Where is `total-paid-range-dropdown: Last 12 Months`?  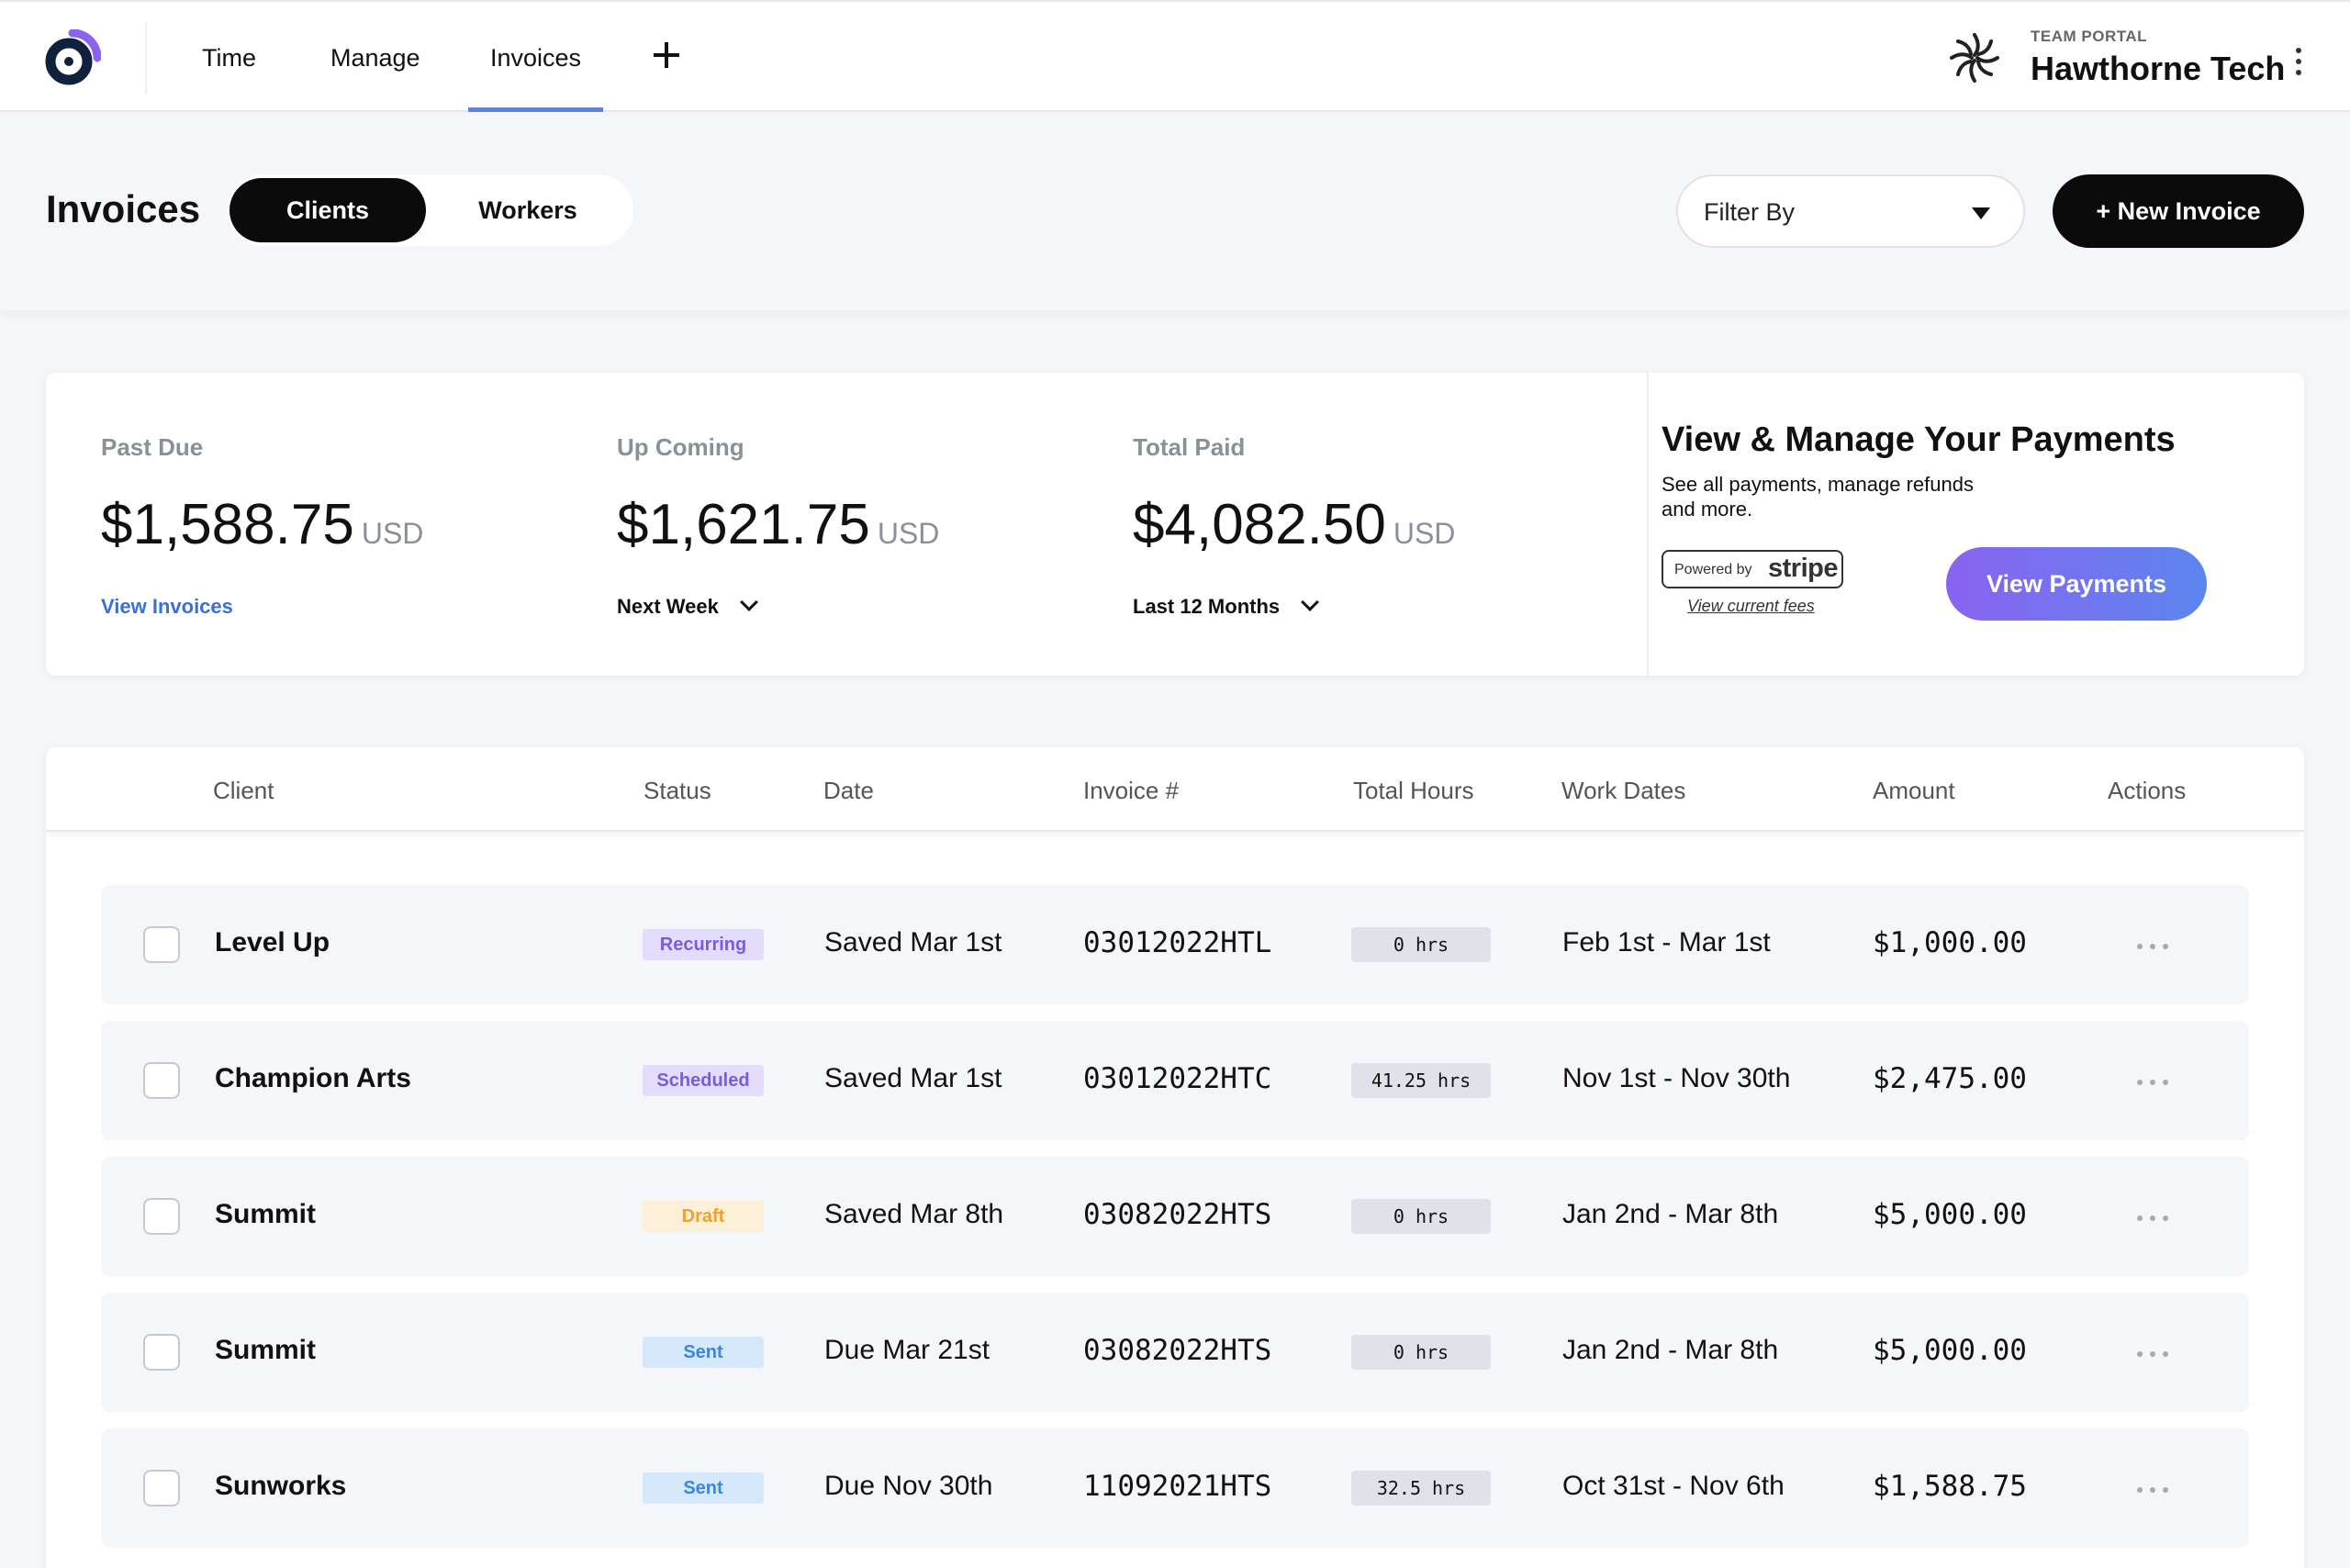
total-paid-range-dropdown: Last 12 Months is located at coordinates (1226, 606).